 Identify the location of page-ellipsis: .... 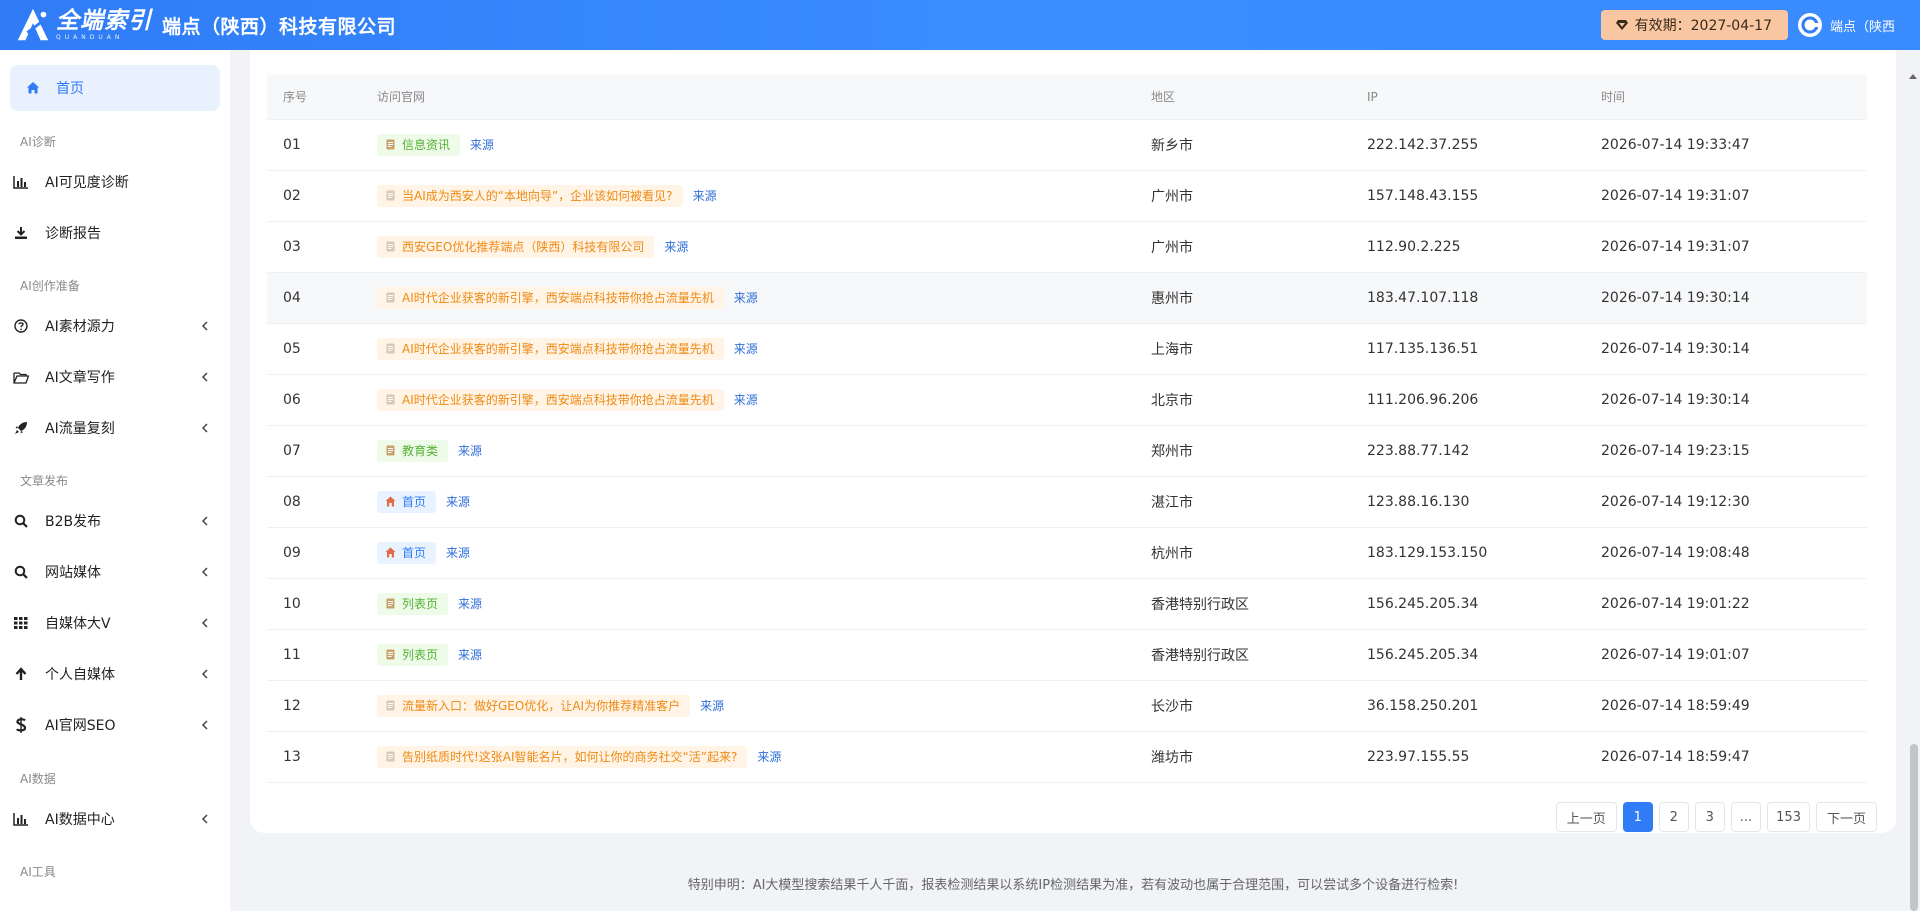
(1746, 817).